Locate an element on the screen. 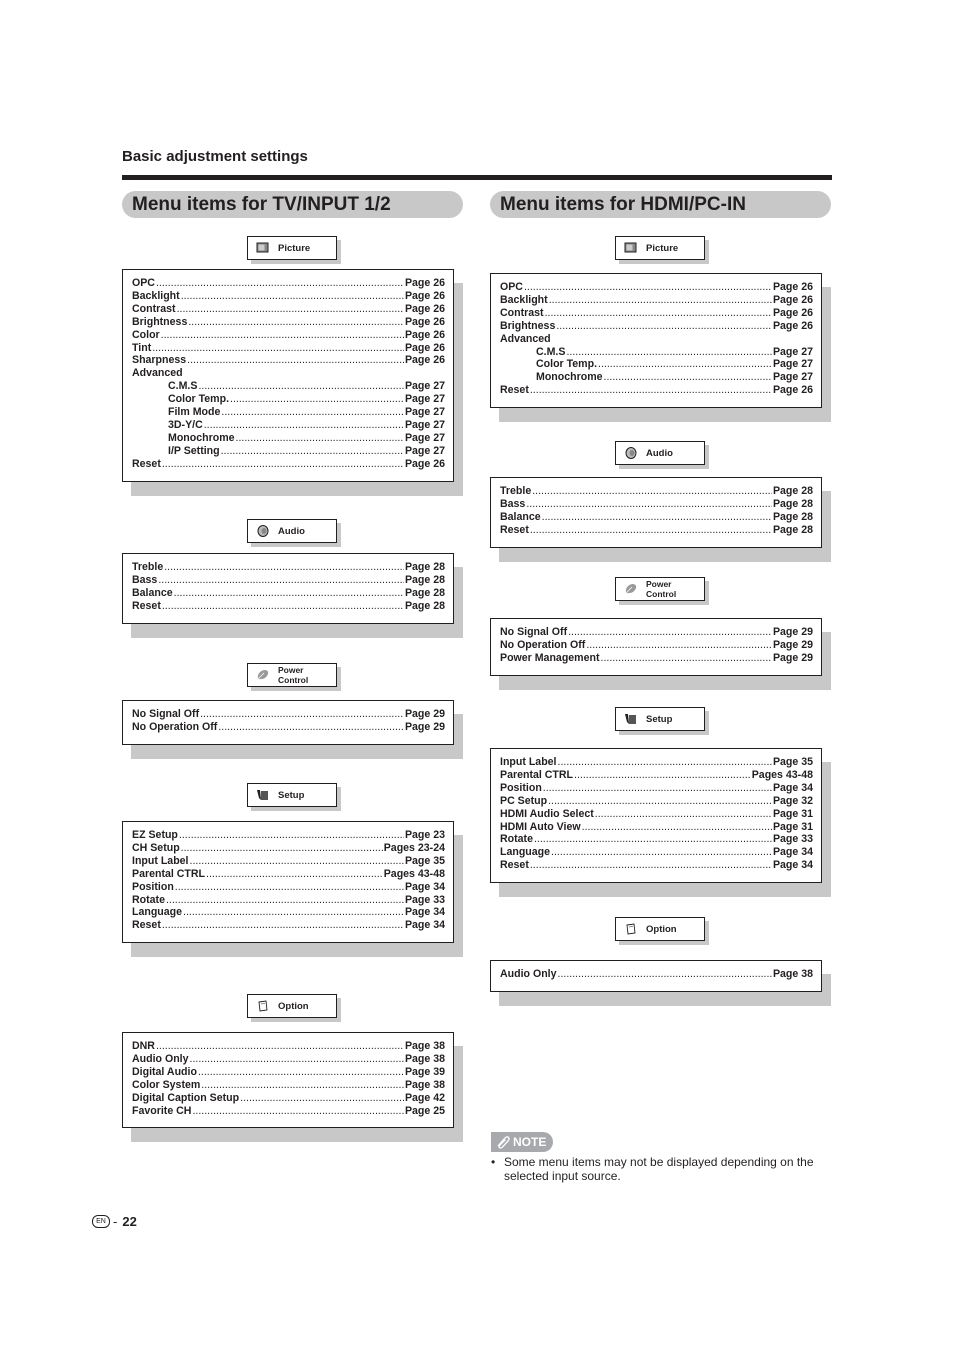 The image size is (954, 1351). page-reference: Page 29 is located at coordinates (424, 726).